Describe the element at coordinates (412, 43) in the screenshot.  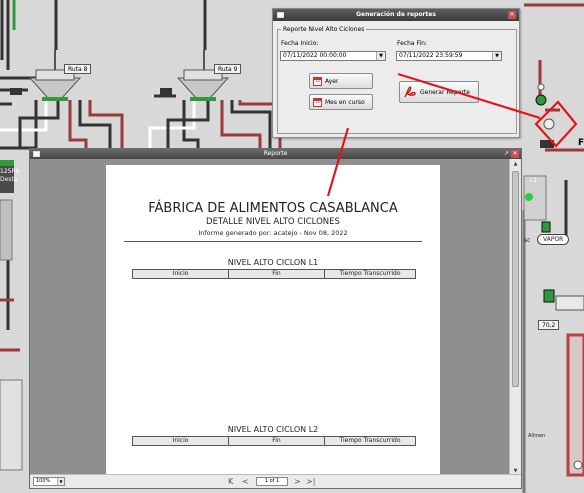
I see `end-date-label: Fecha Fin:` at that location.